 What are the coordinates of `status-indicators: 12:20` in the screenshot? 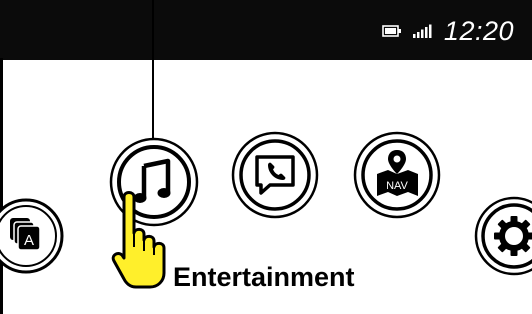 It's located at (448, 31).